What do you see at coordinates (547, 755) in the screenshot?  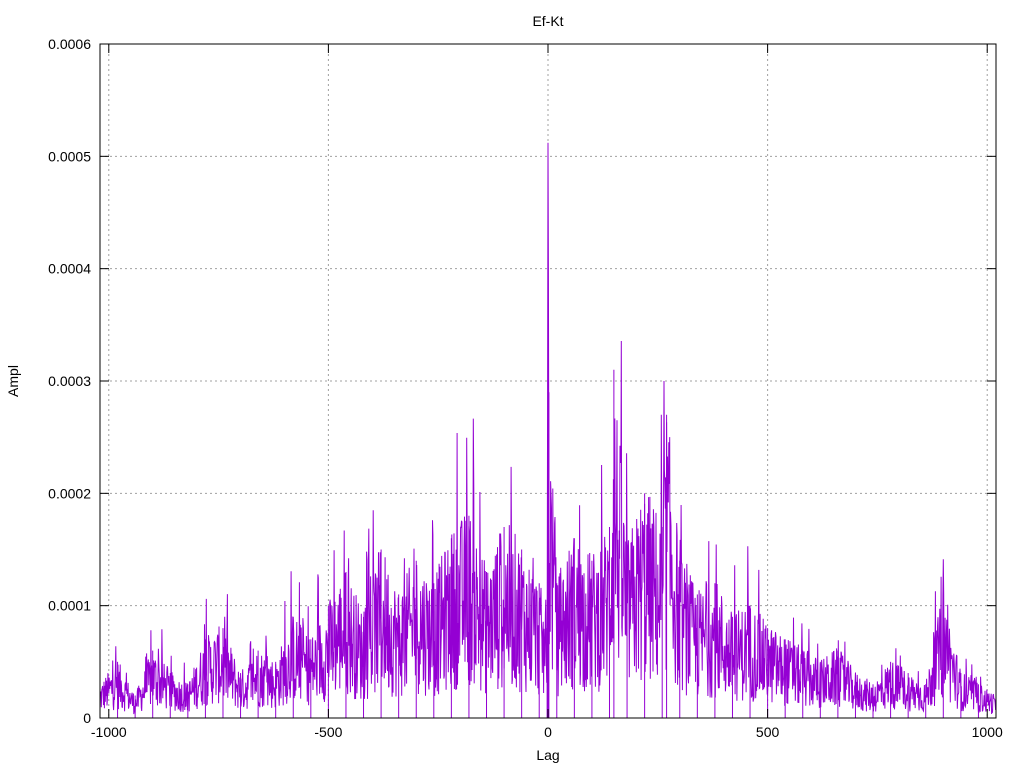 I see `x-axis-label: Lag` at bounding box center [547, 755].